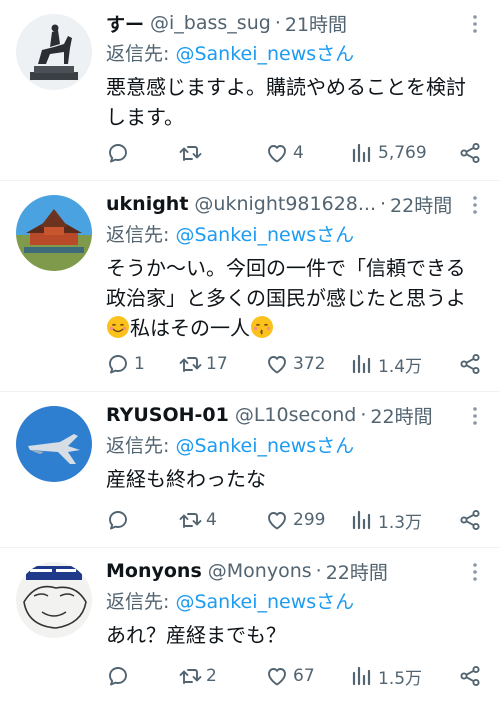 The image size is (500, 707). I want to click on action-bar: 4 299 1.3万, so click(294, 520).